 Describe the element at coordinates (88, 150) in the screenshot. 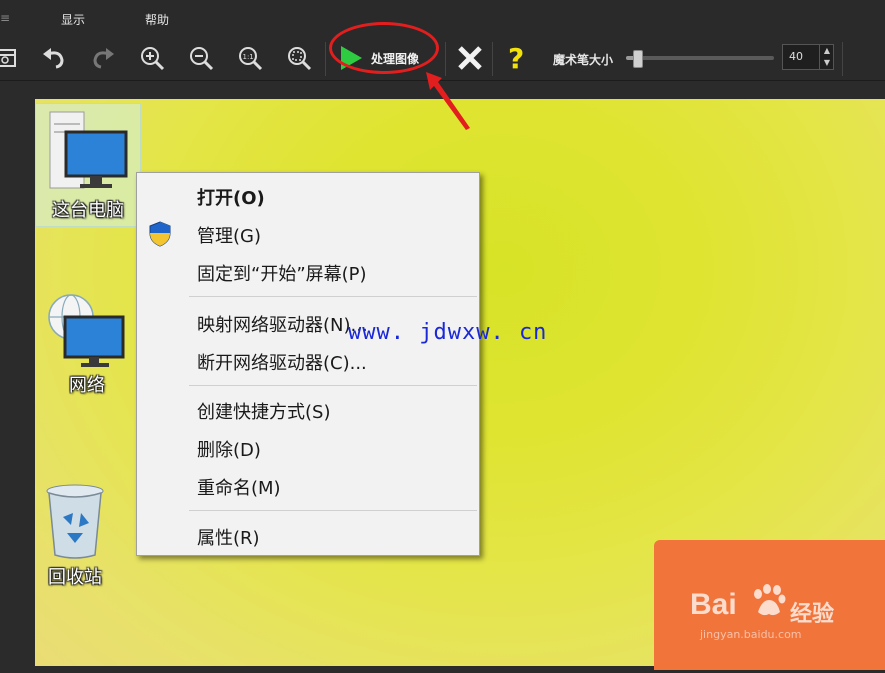

I see `computer-icon` at that location.